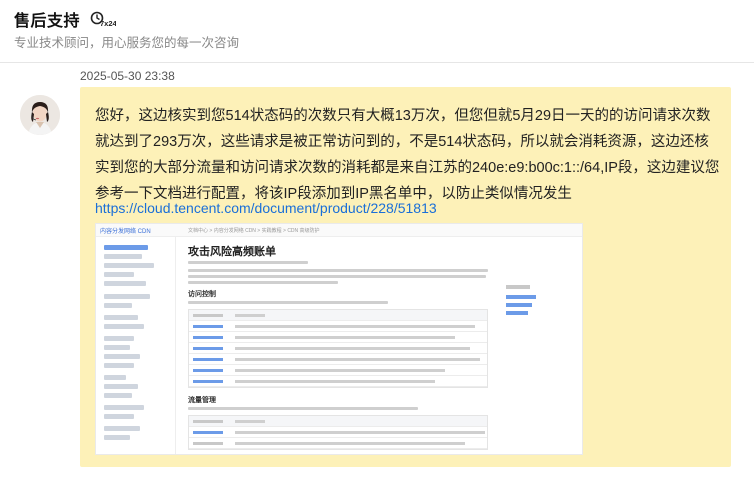 This screenshot has width=754, height=481. I want to click on title-row: 售后支持 7x24, so click(65, 19).